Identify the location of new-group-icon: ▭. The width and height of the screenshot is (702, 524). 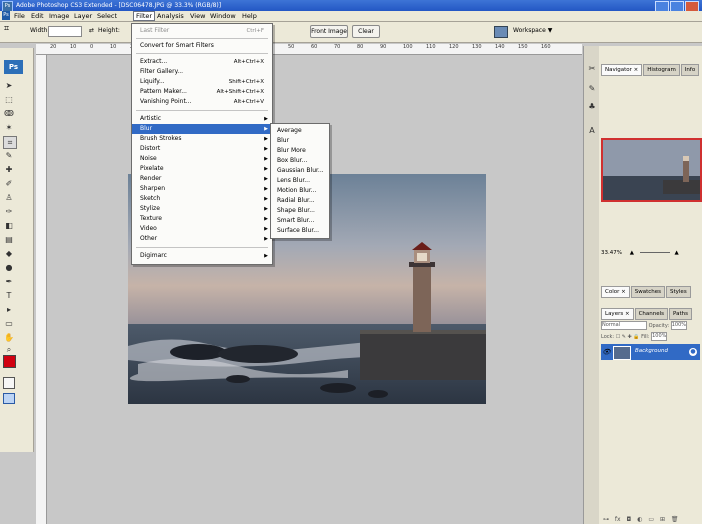
(651, 519).